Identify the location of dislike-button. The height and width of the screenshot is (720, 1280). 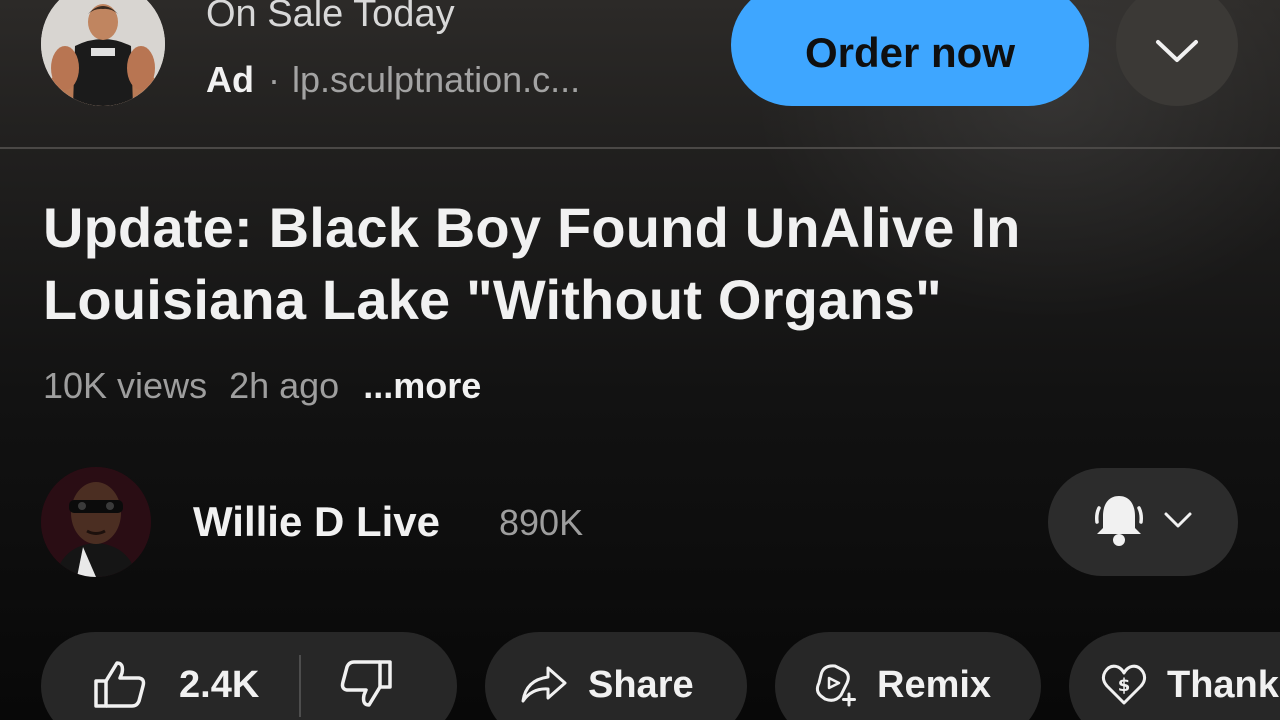
(366, 676).